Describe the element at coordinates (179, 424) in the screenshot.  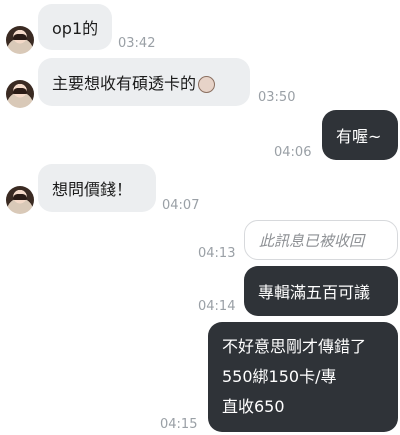
I see `message-timestamp: 04:15` at that location.